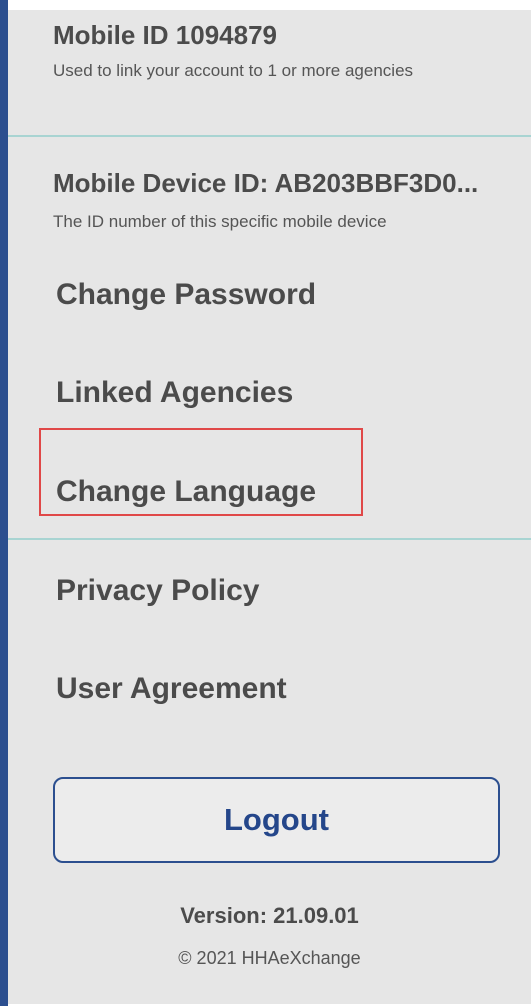  I want to click on privacy-policy-item: Privacy Policy, so click(157, 591).